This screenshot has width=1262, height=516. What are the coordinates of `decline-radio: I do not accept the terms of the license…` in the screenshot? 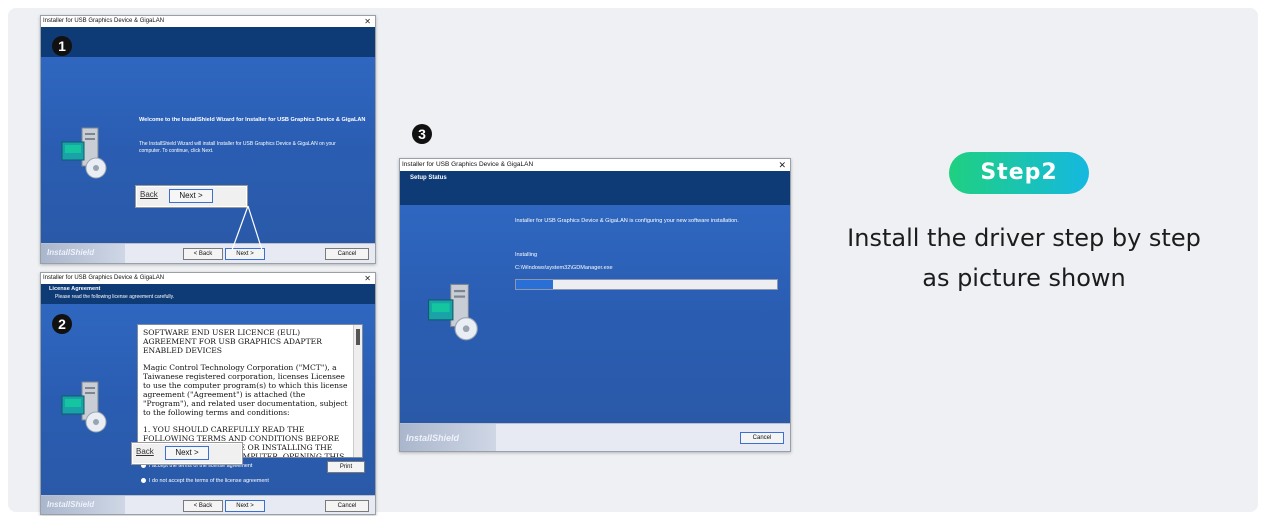 It's located at (205, 481).